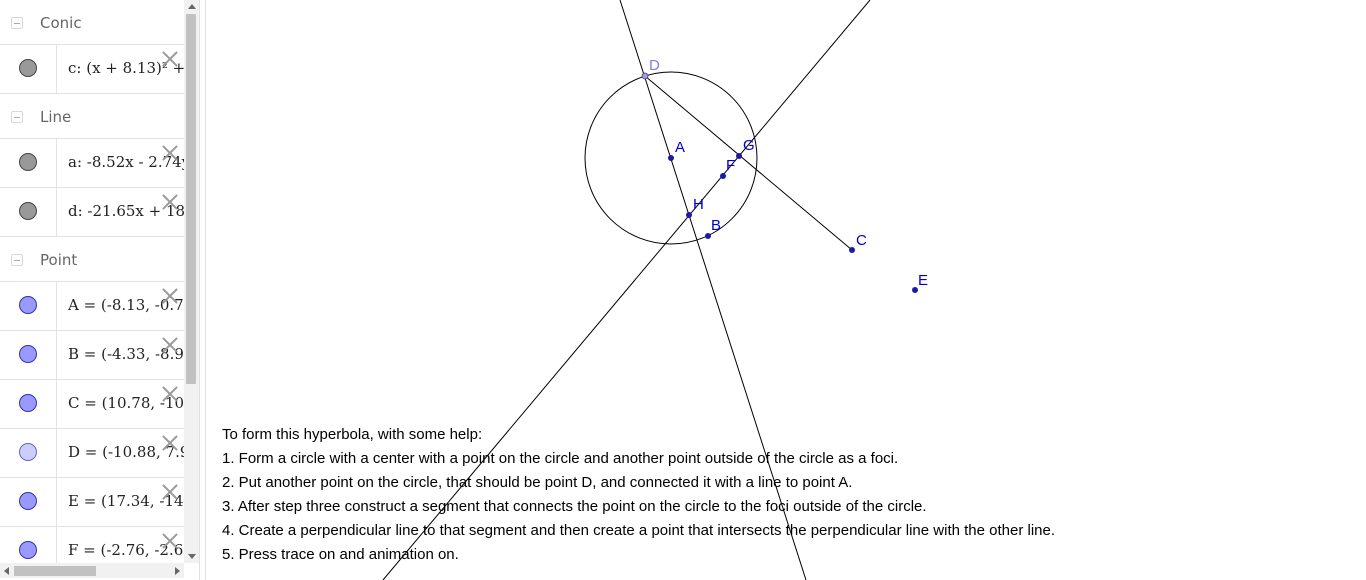 The height and width of the screenshot is (580, 1366). What do you see at coordinates (92, 163) in the screenshot?
I see `algebra-row-a: a: -8.52x - 2.74y = -93.22` at bounding box center [92, 163].